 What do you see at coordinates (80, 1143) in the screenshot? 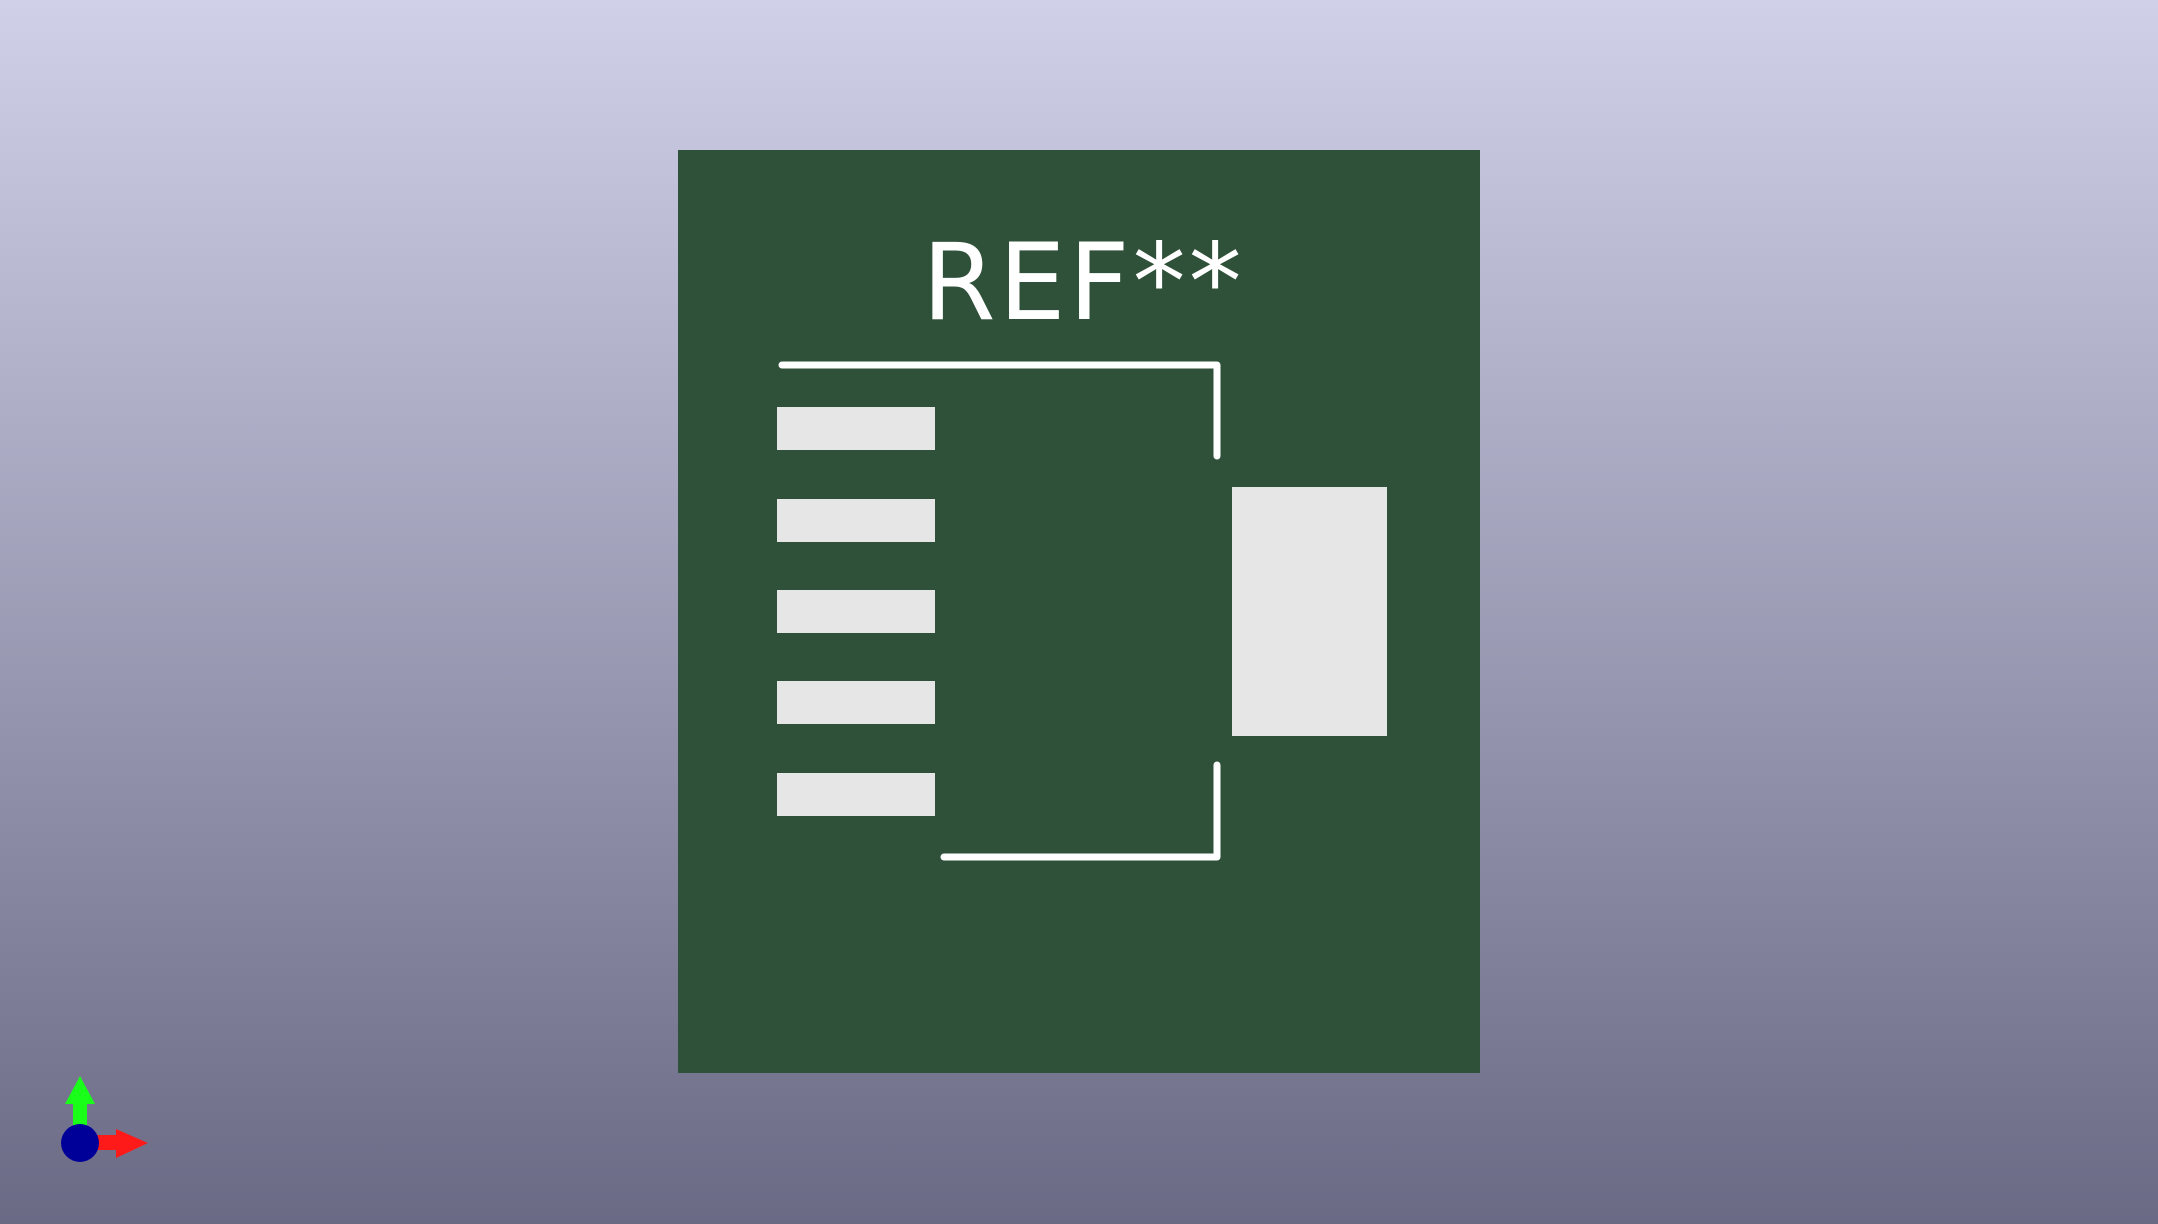
I see `z-axis-origin-icon` at bounding box center [80, 1143].